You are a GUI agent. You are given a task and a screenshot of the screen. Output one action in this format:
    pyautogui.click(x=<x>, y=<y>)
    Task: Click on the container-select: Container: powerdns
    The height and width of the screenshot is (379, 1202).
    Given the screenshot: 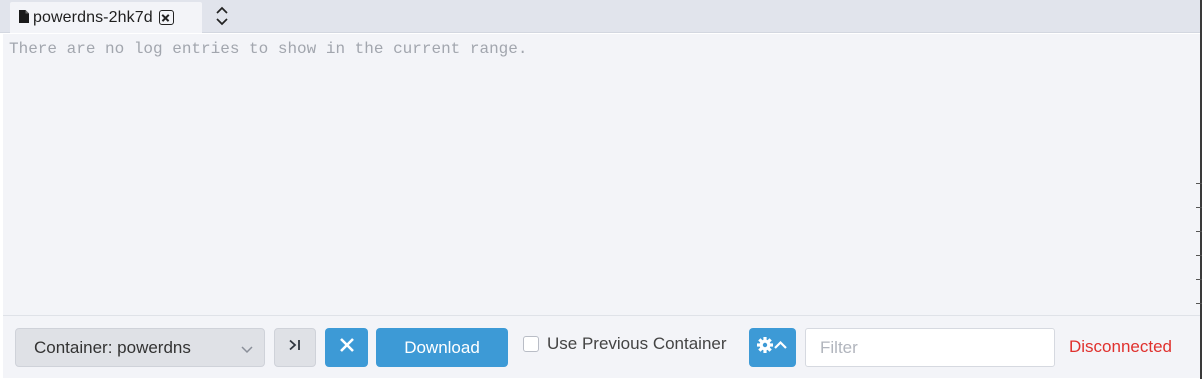 What is the action you would take?
    pyautogui.click(x=140, y=347)
    